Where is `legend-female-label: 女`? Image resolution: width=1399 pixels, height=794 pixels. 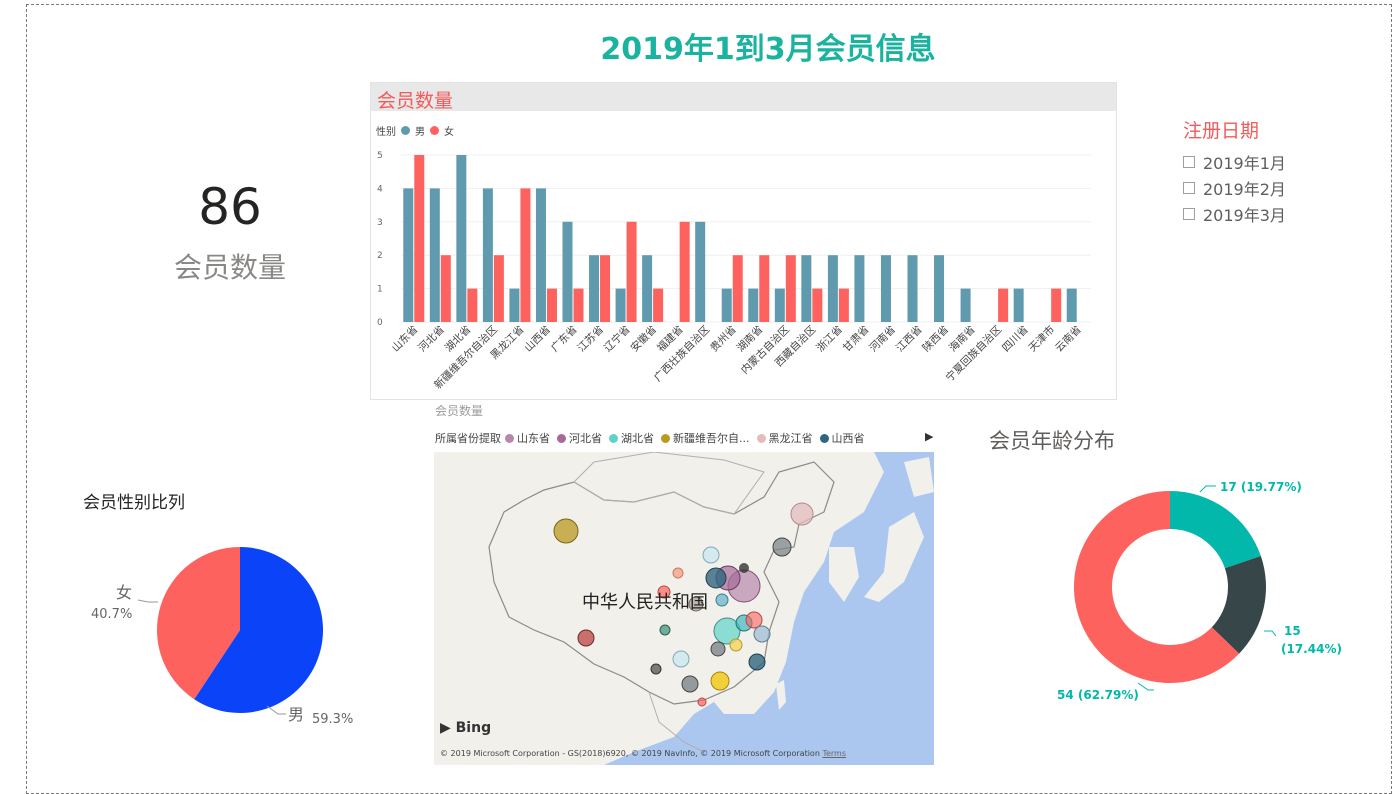
legend-female-label: 女 is located at coordinates (449, 130).